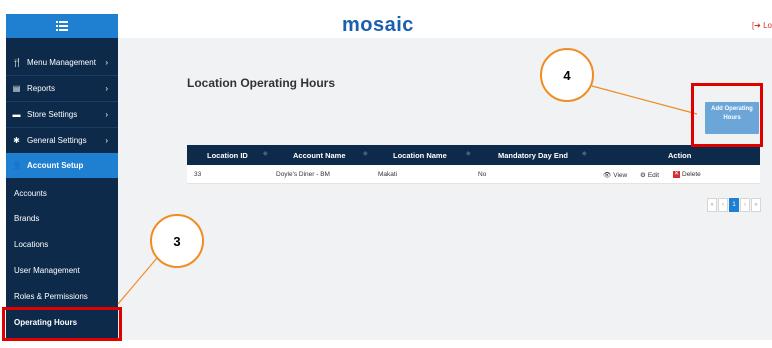 The width and height of the screenshot is (772, 348). What do you see at coordinates (644, 100) in the screenshot?
I see `callout-4-connector` at bounding box center [644, 100].